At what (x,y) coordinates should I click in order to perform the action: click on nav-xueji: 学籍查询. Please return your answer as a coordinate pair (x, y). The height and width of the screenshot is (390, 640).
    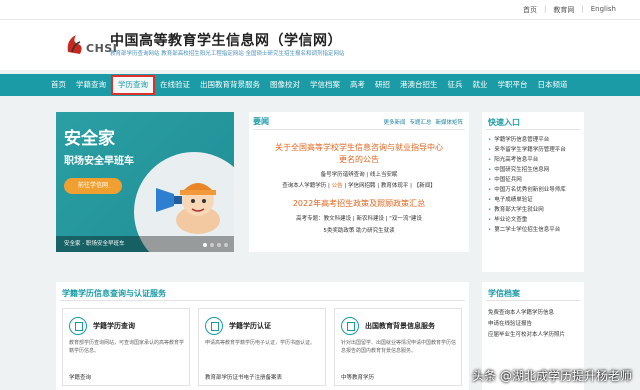
    Looking at the image, I should click on (91, 85).